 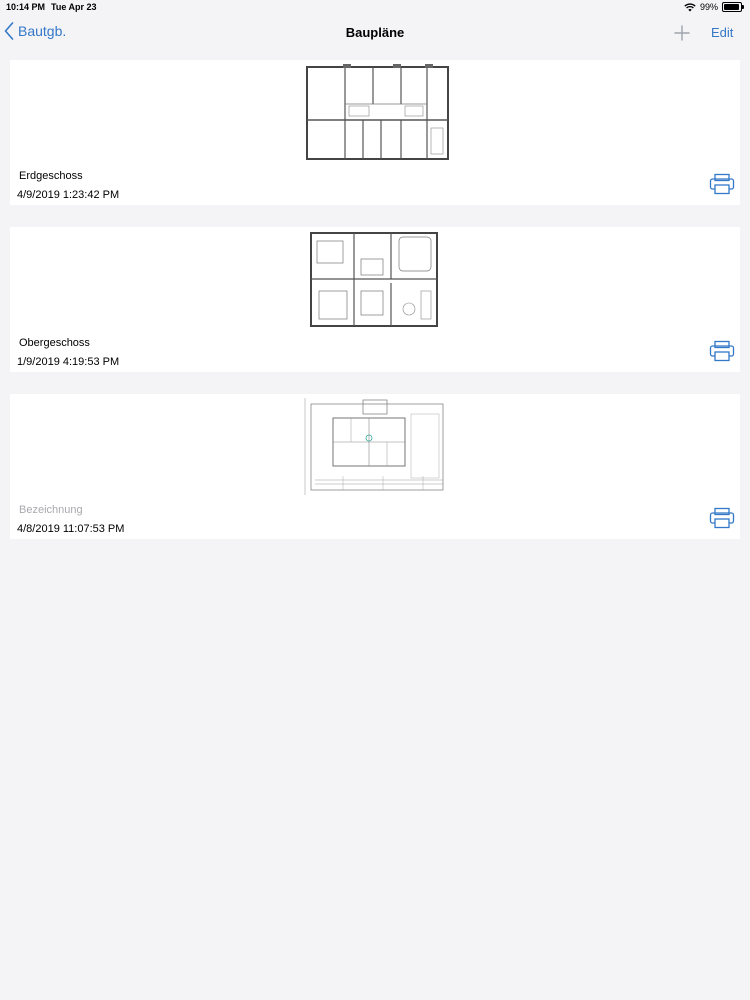 I want to click on plan-date: 4/9/2019 1:23:42 PM, so click(x=68, y=195).